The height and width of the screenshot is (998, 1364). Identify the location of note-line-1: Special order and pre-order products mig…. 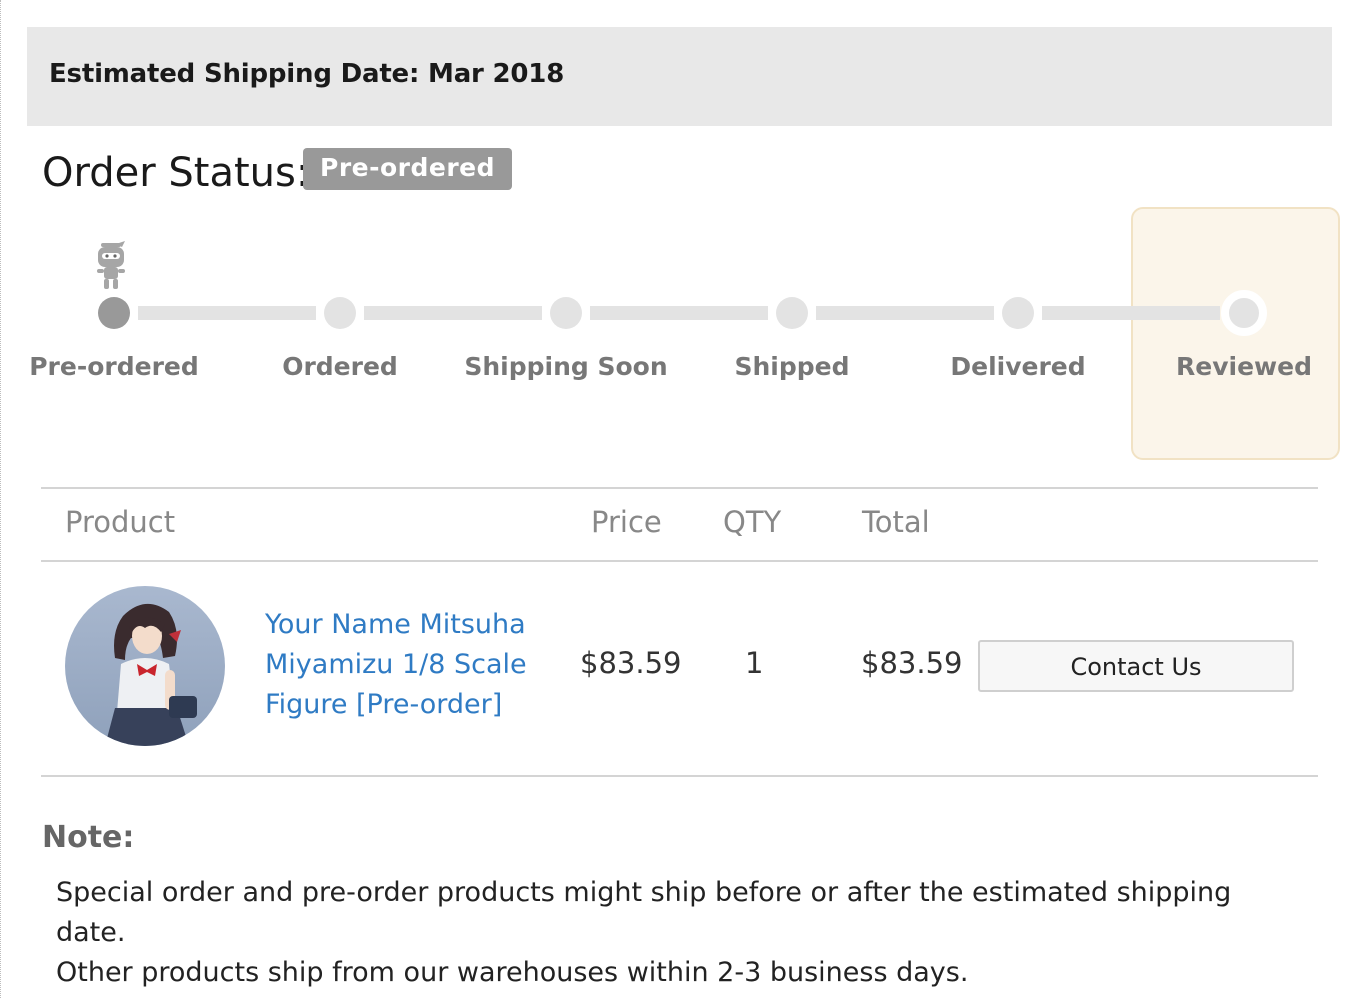
(644, 912).